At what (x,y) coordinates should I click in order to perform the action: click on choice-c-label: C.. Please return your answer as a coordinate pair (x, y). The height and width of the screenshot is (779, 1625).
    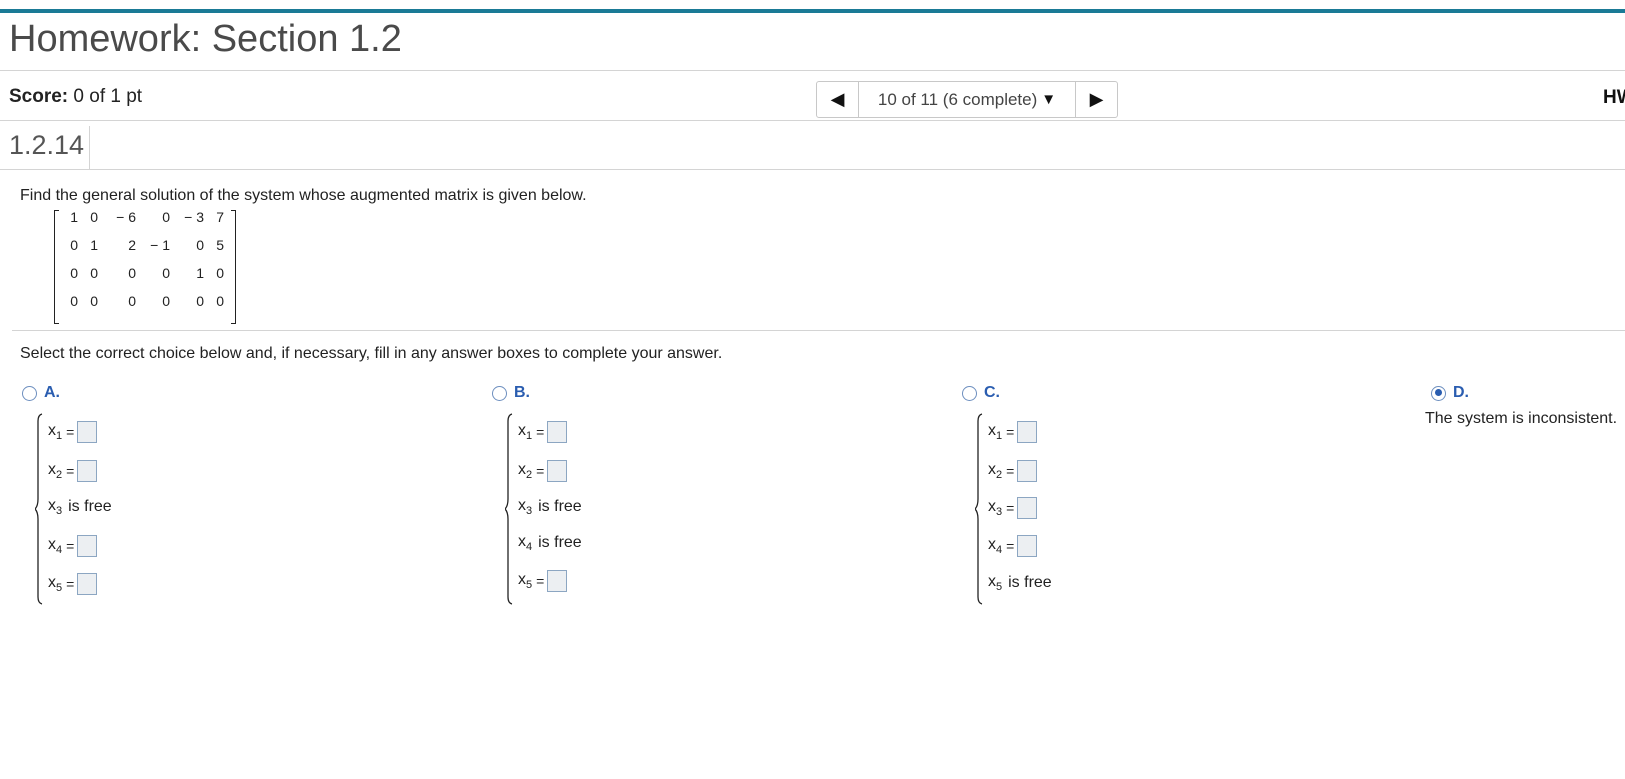
    Looking at the image, I should click on (992, 392).